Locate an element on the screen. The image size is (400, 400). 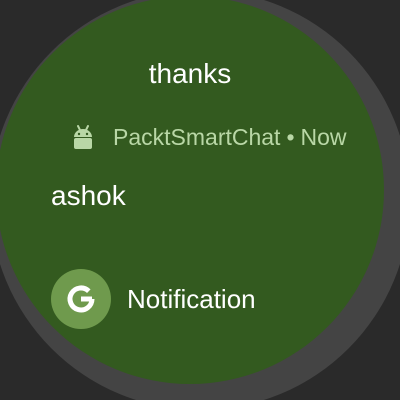
app-header: PacktSmartChat • Now is located at coordinates (208, 137).